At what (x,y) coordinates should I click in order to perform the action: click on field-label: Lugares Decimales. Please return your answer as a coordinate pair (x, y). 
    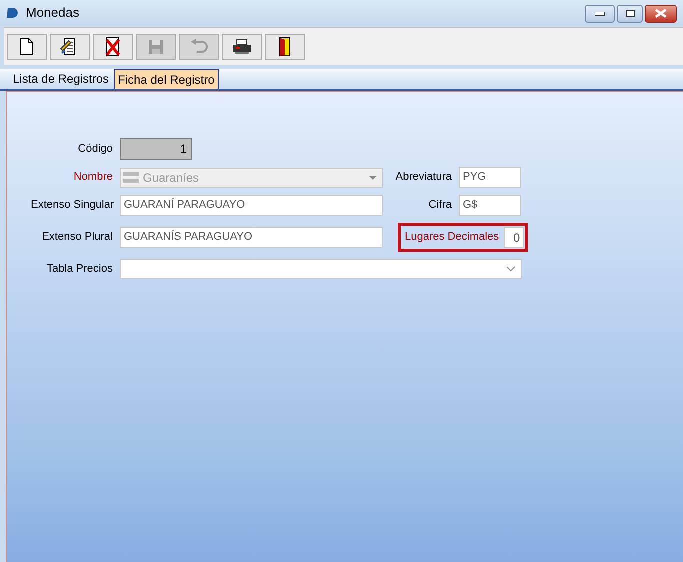
    Looking at the image, I should click on (452, 238).